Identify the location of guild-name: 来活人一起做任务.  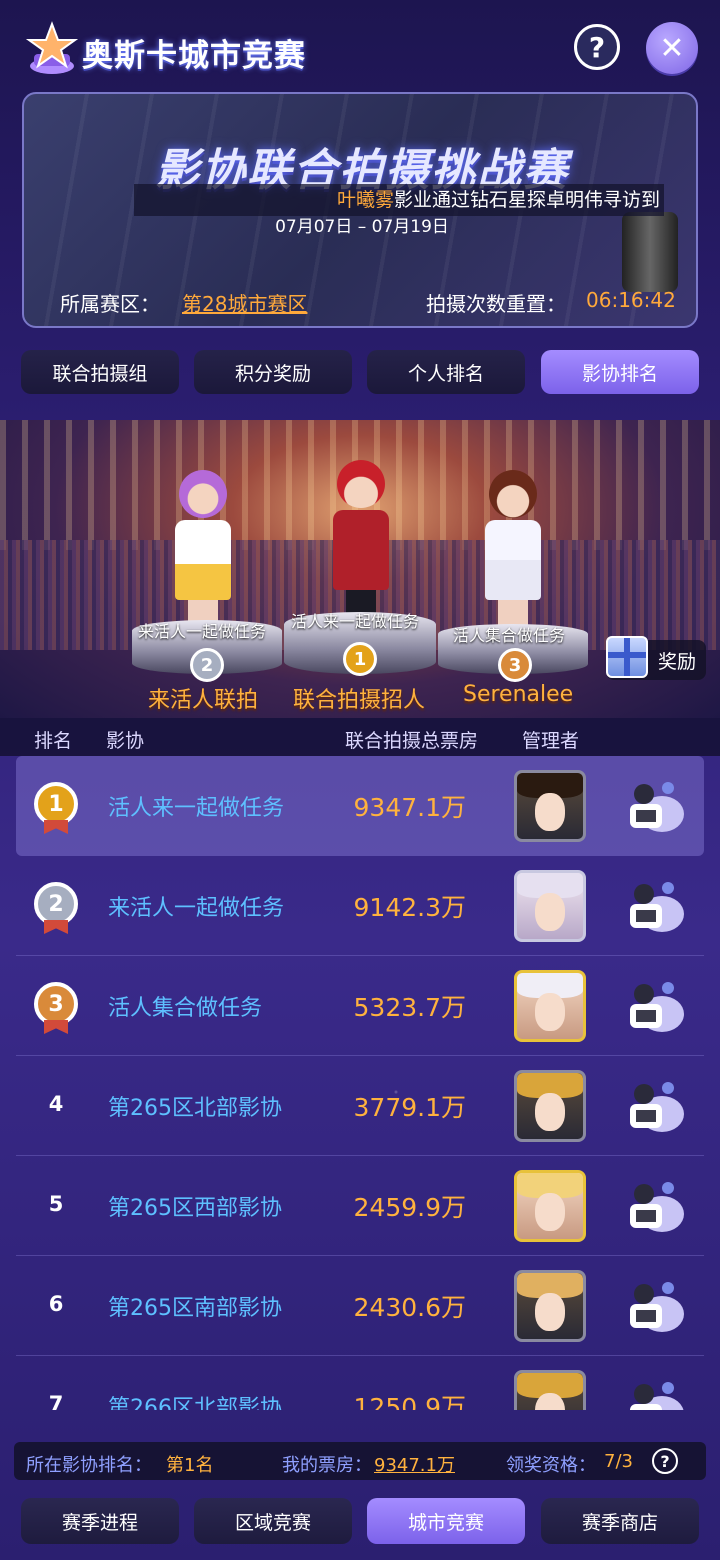
(196, 906).